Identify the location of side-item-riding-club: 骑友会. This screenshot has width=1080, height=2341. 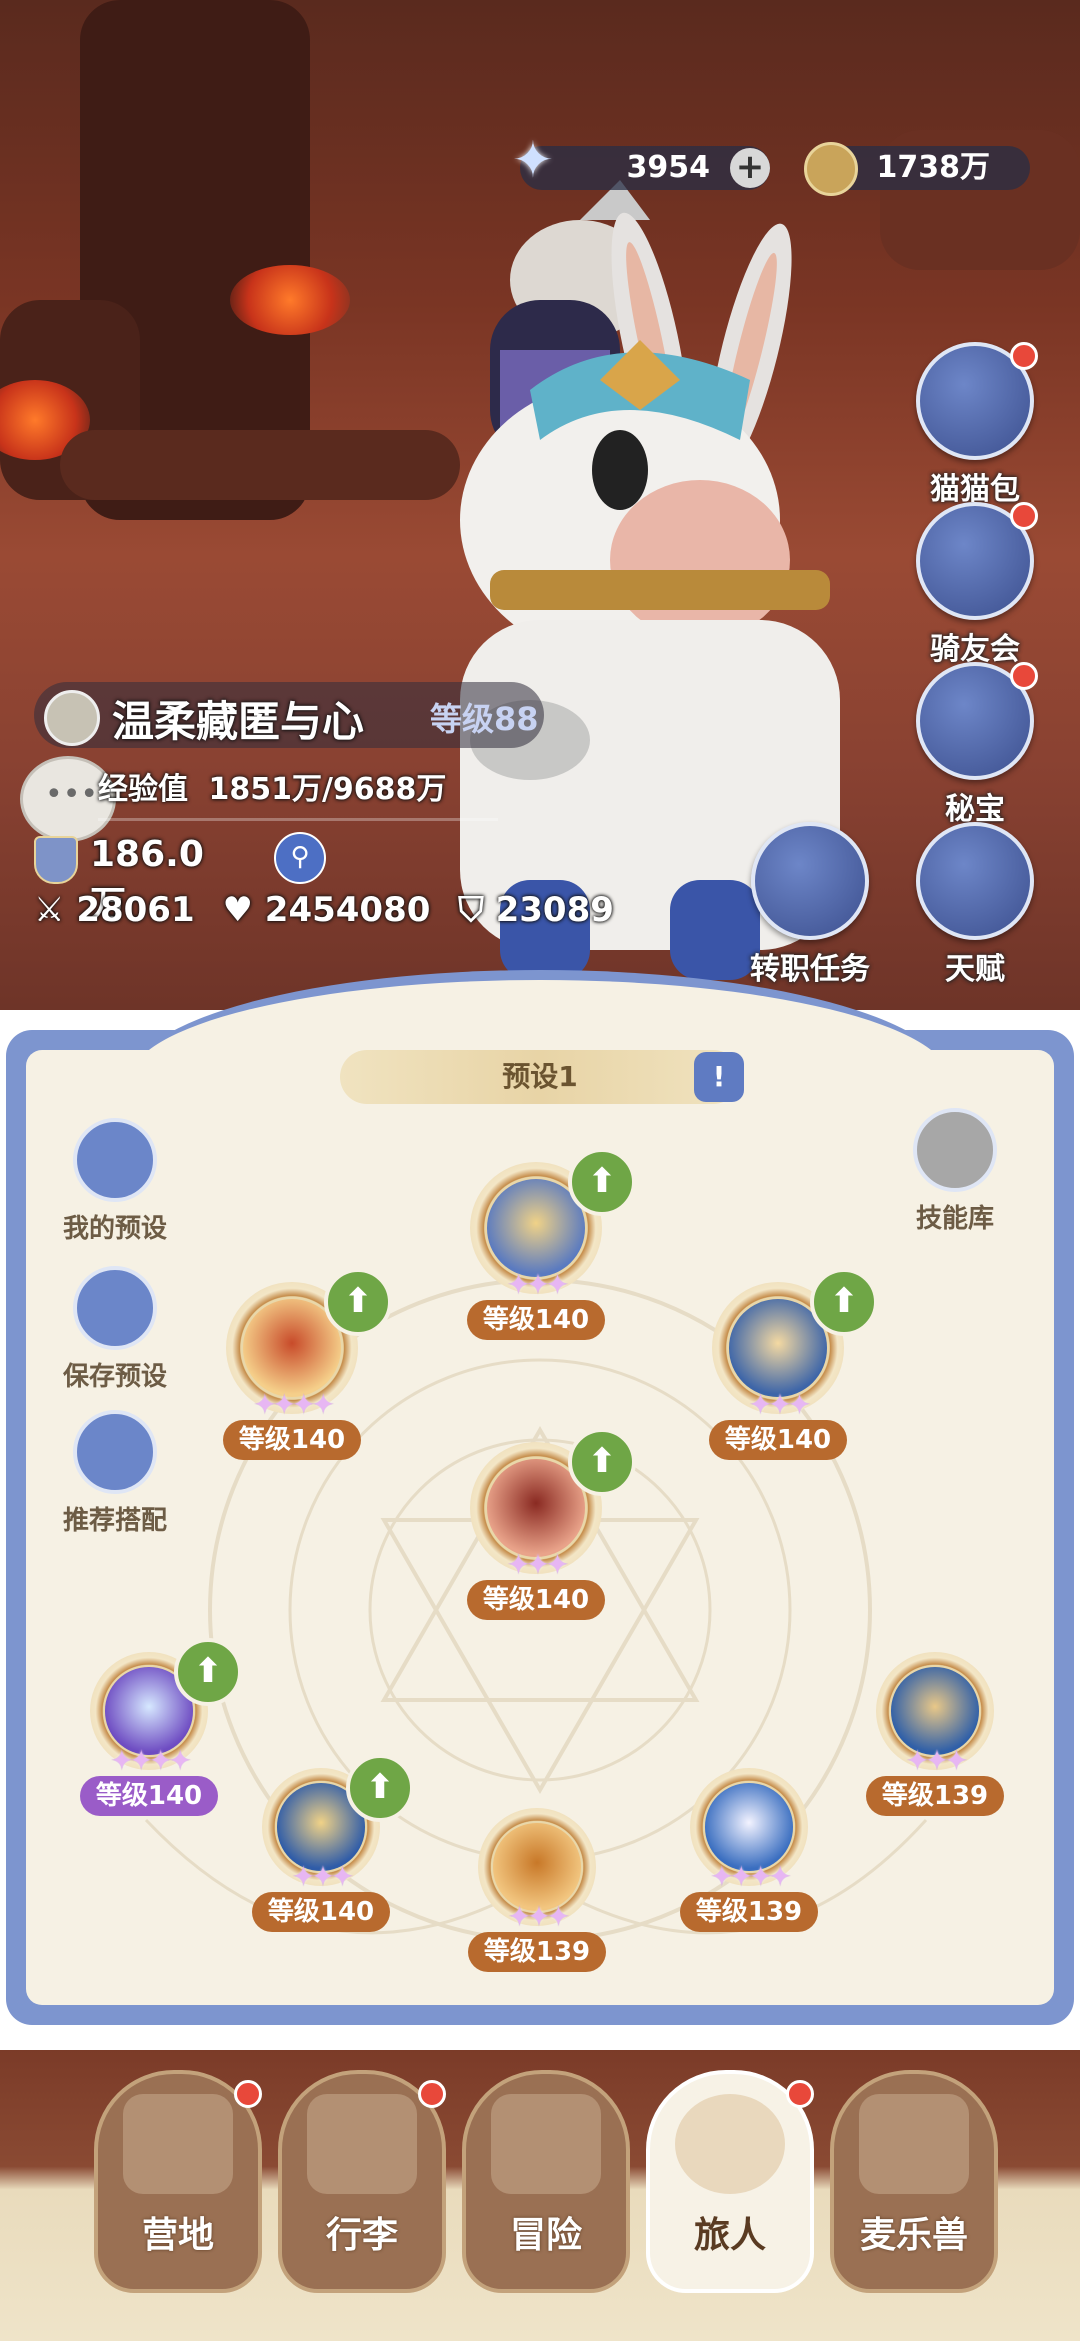
(975, 585).